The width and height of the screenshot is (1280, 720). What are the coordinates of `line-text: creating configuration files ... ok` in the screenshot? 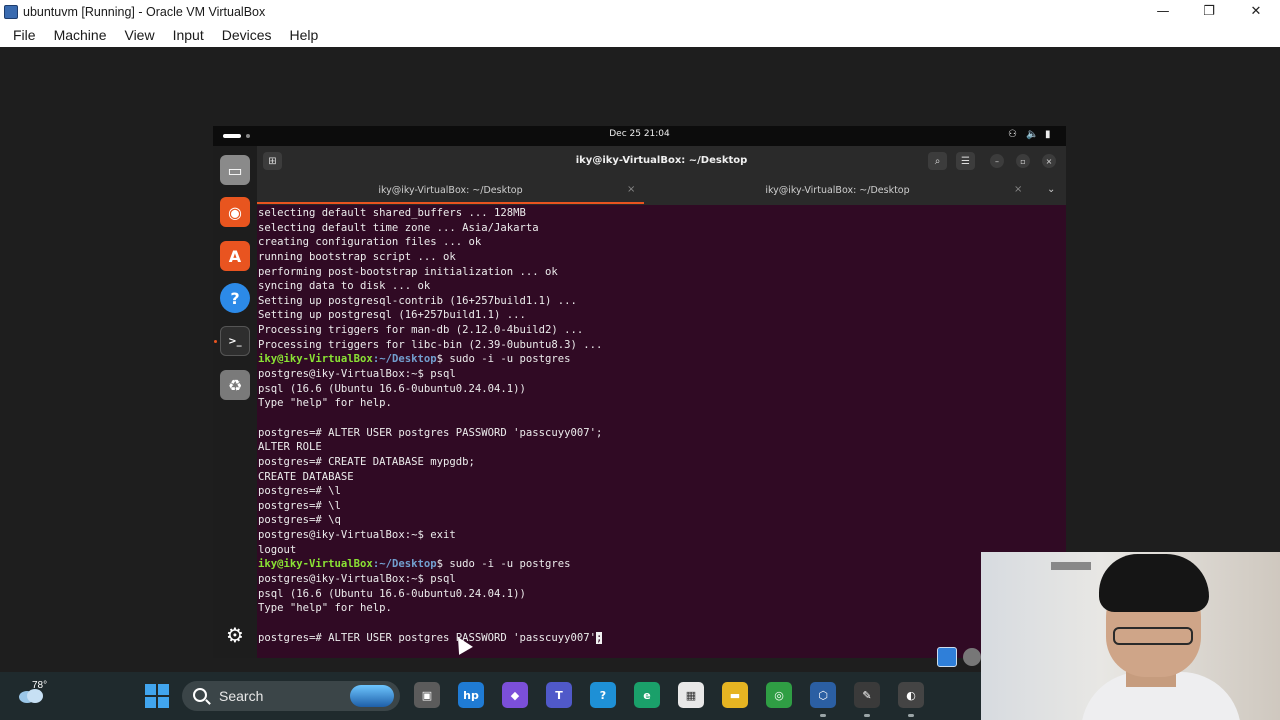 It's located at (370, 242).